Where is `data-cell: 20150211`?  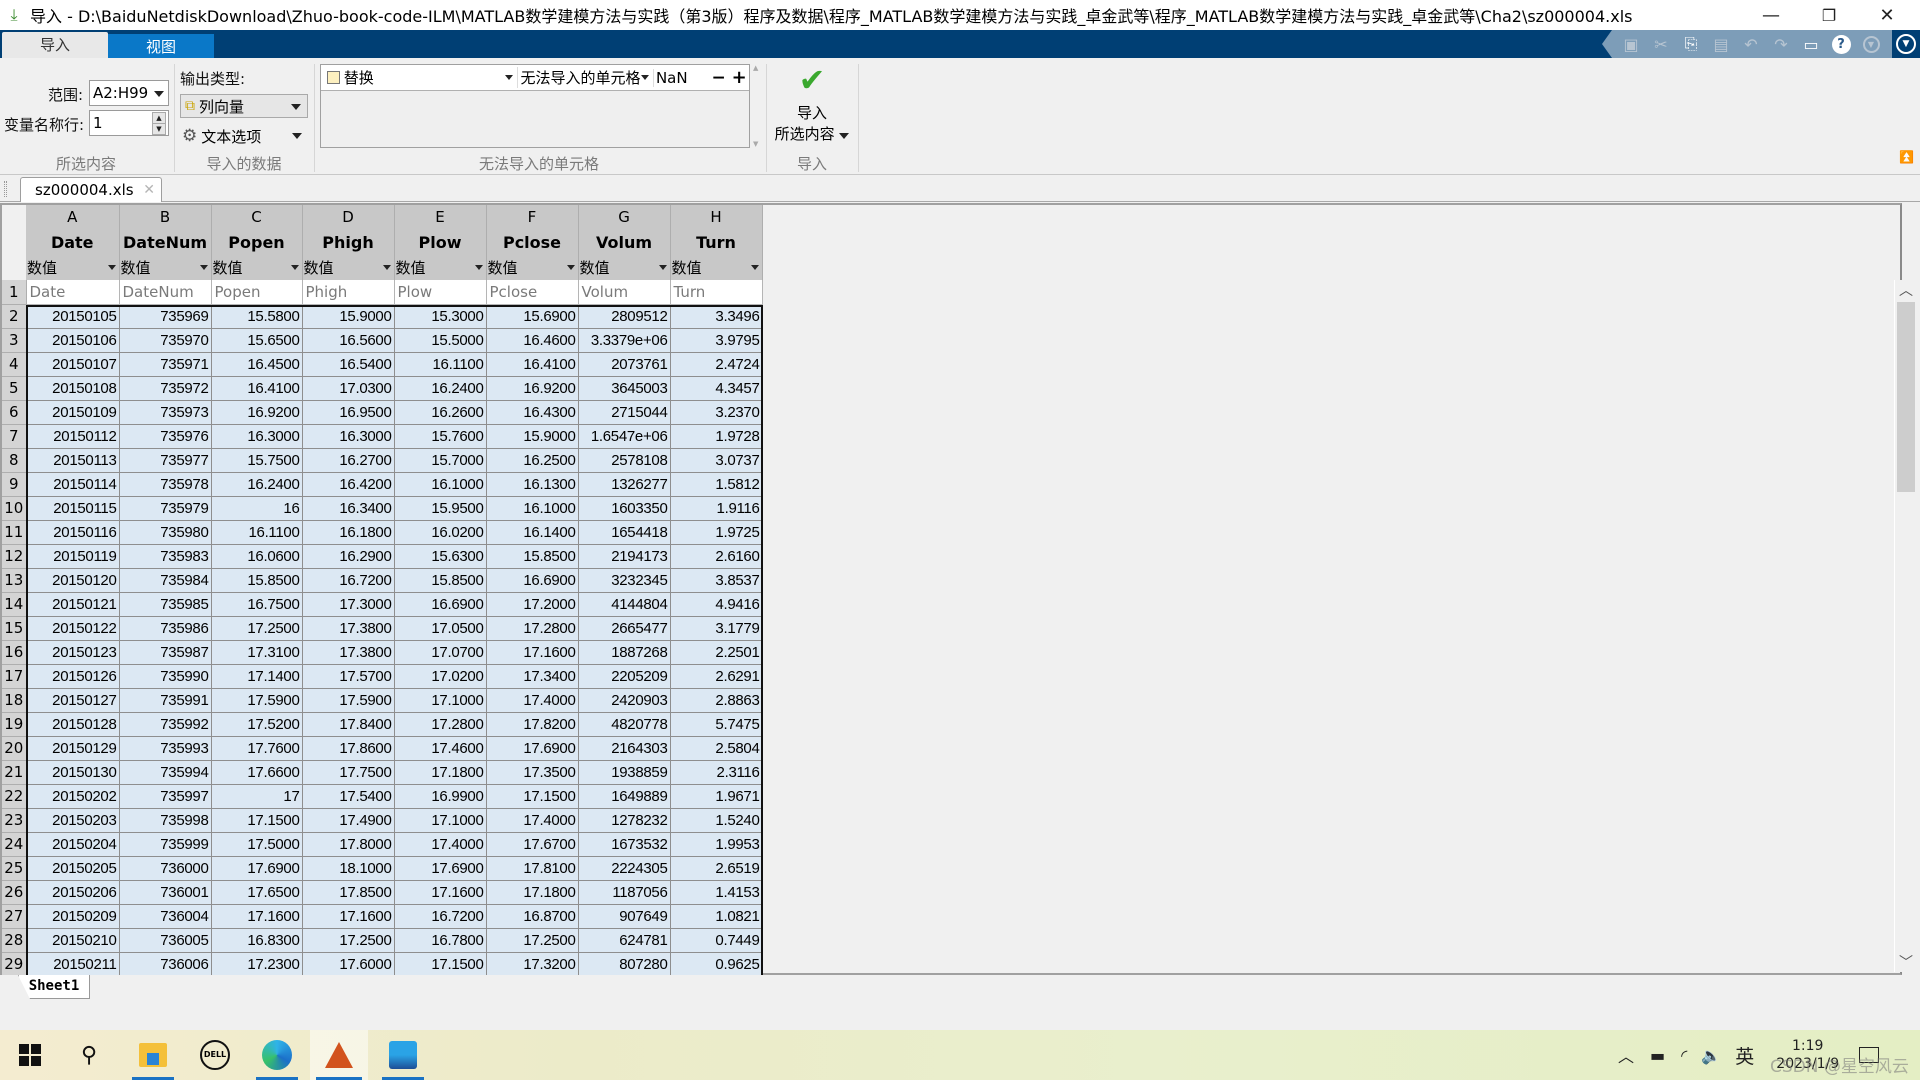 data-cell: 20150211 is located at coordinates (73, 964).